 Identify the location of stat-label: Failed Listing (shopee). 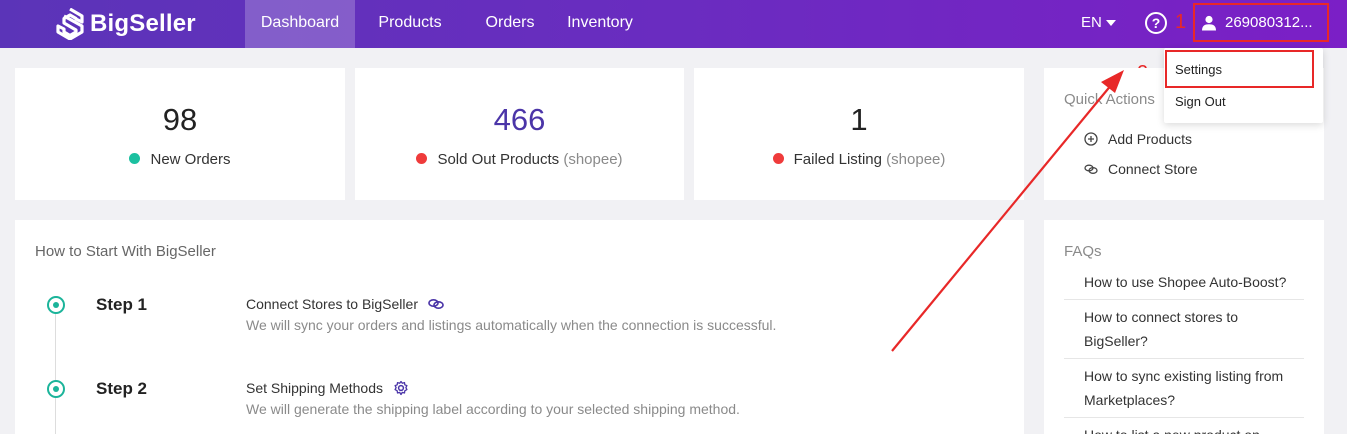
(859, 159).